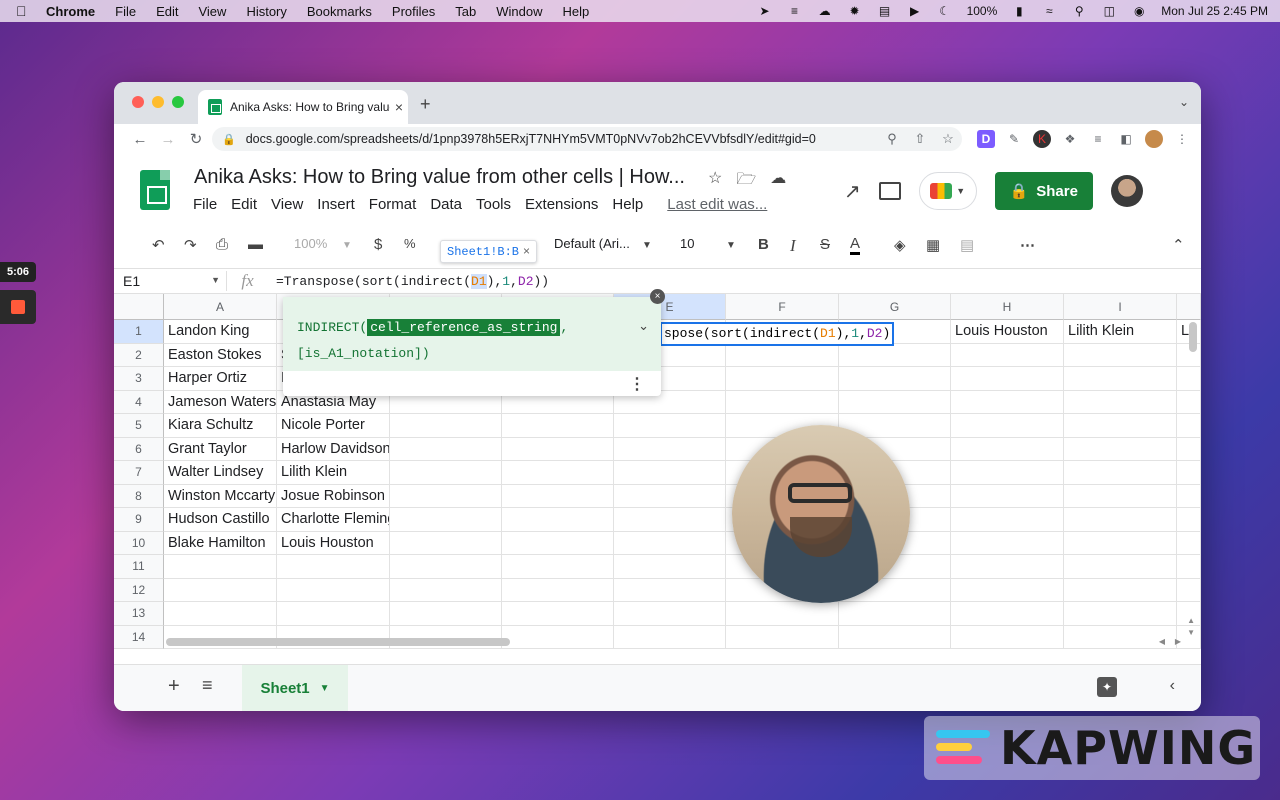  Describe the element at coordinates (967, 245) in the screenshot. I see `merge-cells-icon: ▤` at that location.